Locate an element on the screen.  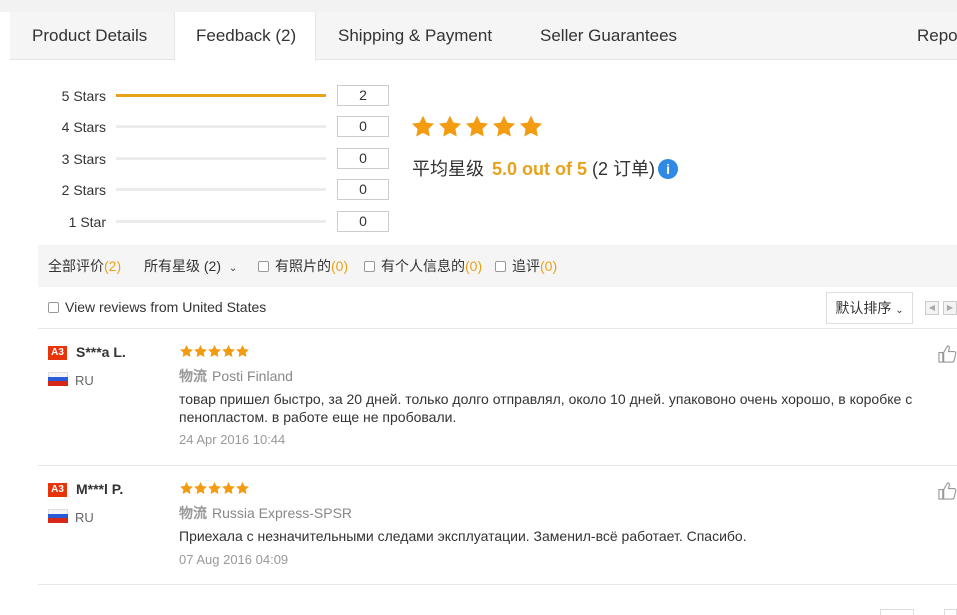
filter-follow-up: 追评(0) is located at coordinates (526, 266).